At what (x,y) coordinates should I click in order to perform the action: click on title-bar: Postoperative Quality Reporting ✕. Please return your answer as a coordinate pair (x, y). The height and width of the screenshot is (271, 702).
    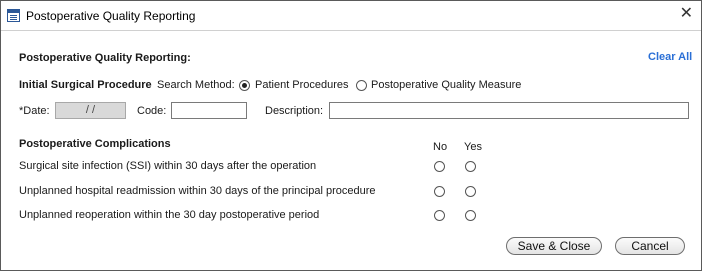
    Looking at the image, I should click on (351, 16).